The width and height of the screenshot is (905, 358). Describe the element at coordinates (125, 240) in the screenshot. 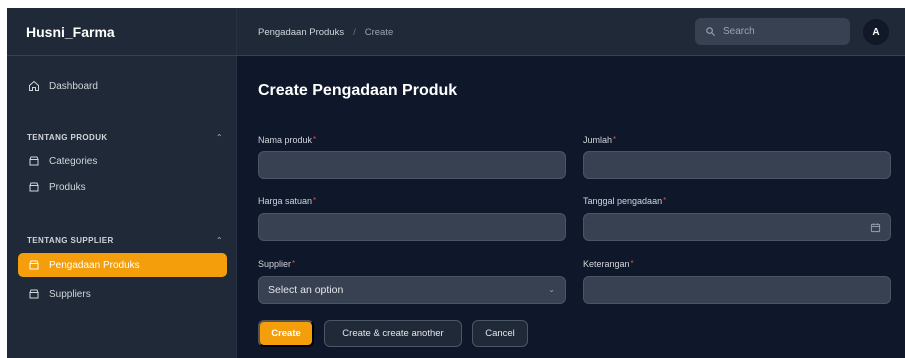

I see `nav-group-tentang-supplier: TENTANG SUPPLIER ⌃` at that location.